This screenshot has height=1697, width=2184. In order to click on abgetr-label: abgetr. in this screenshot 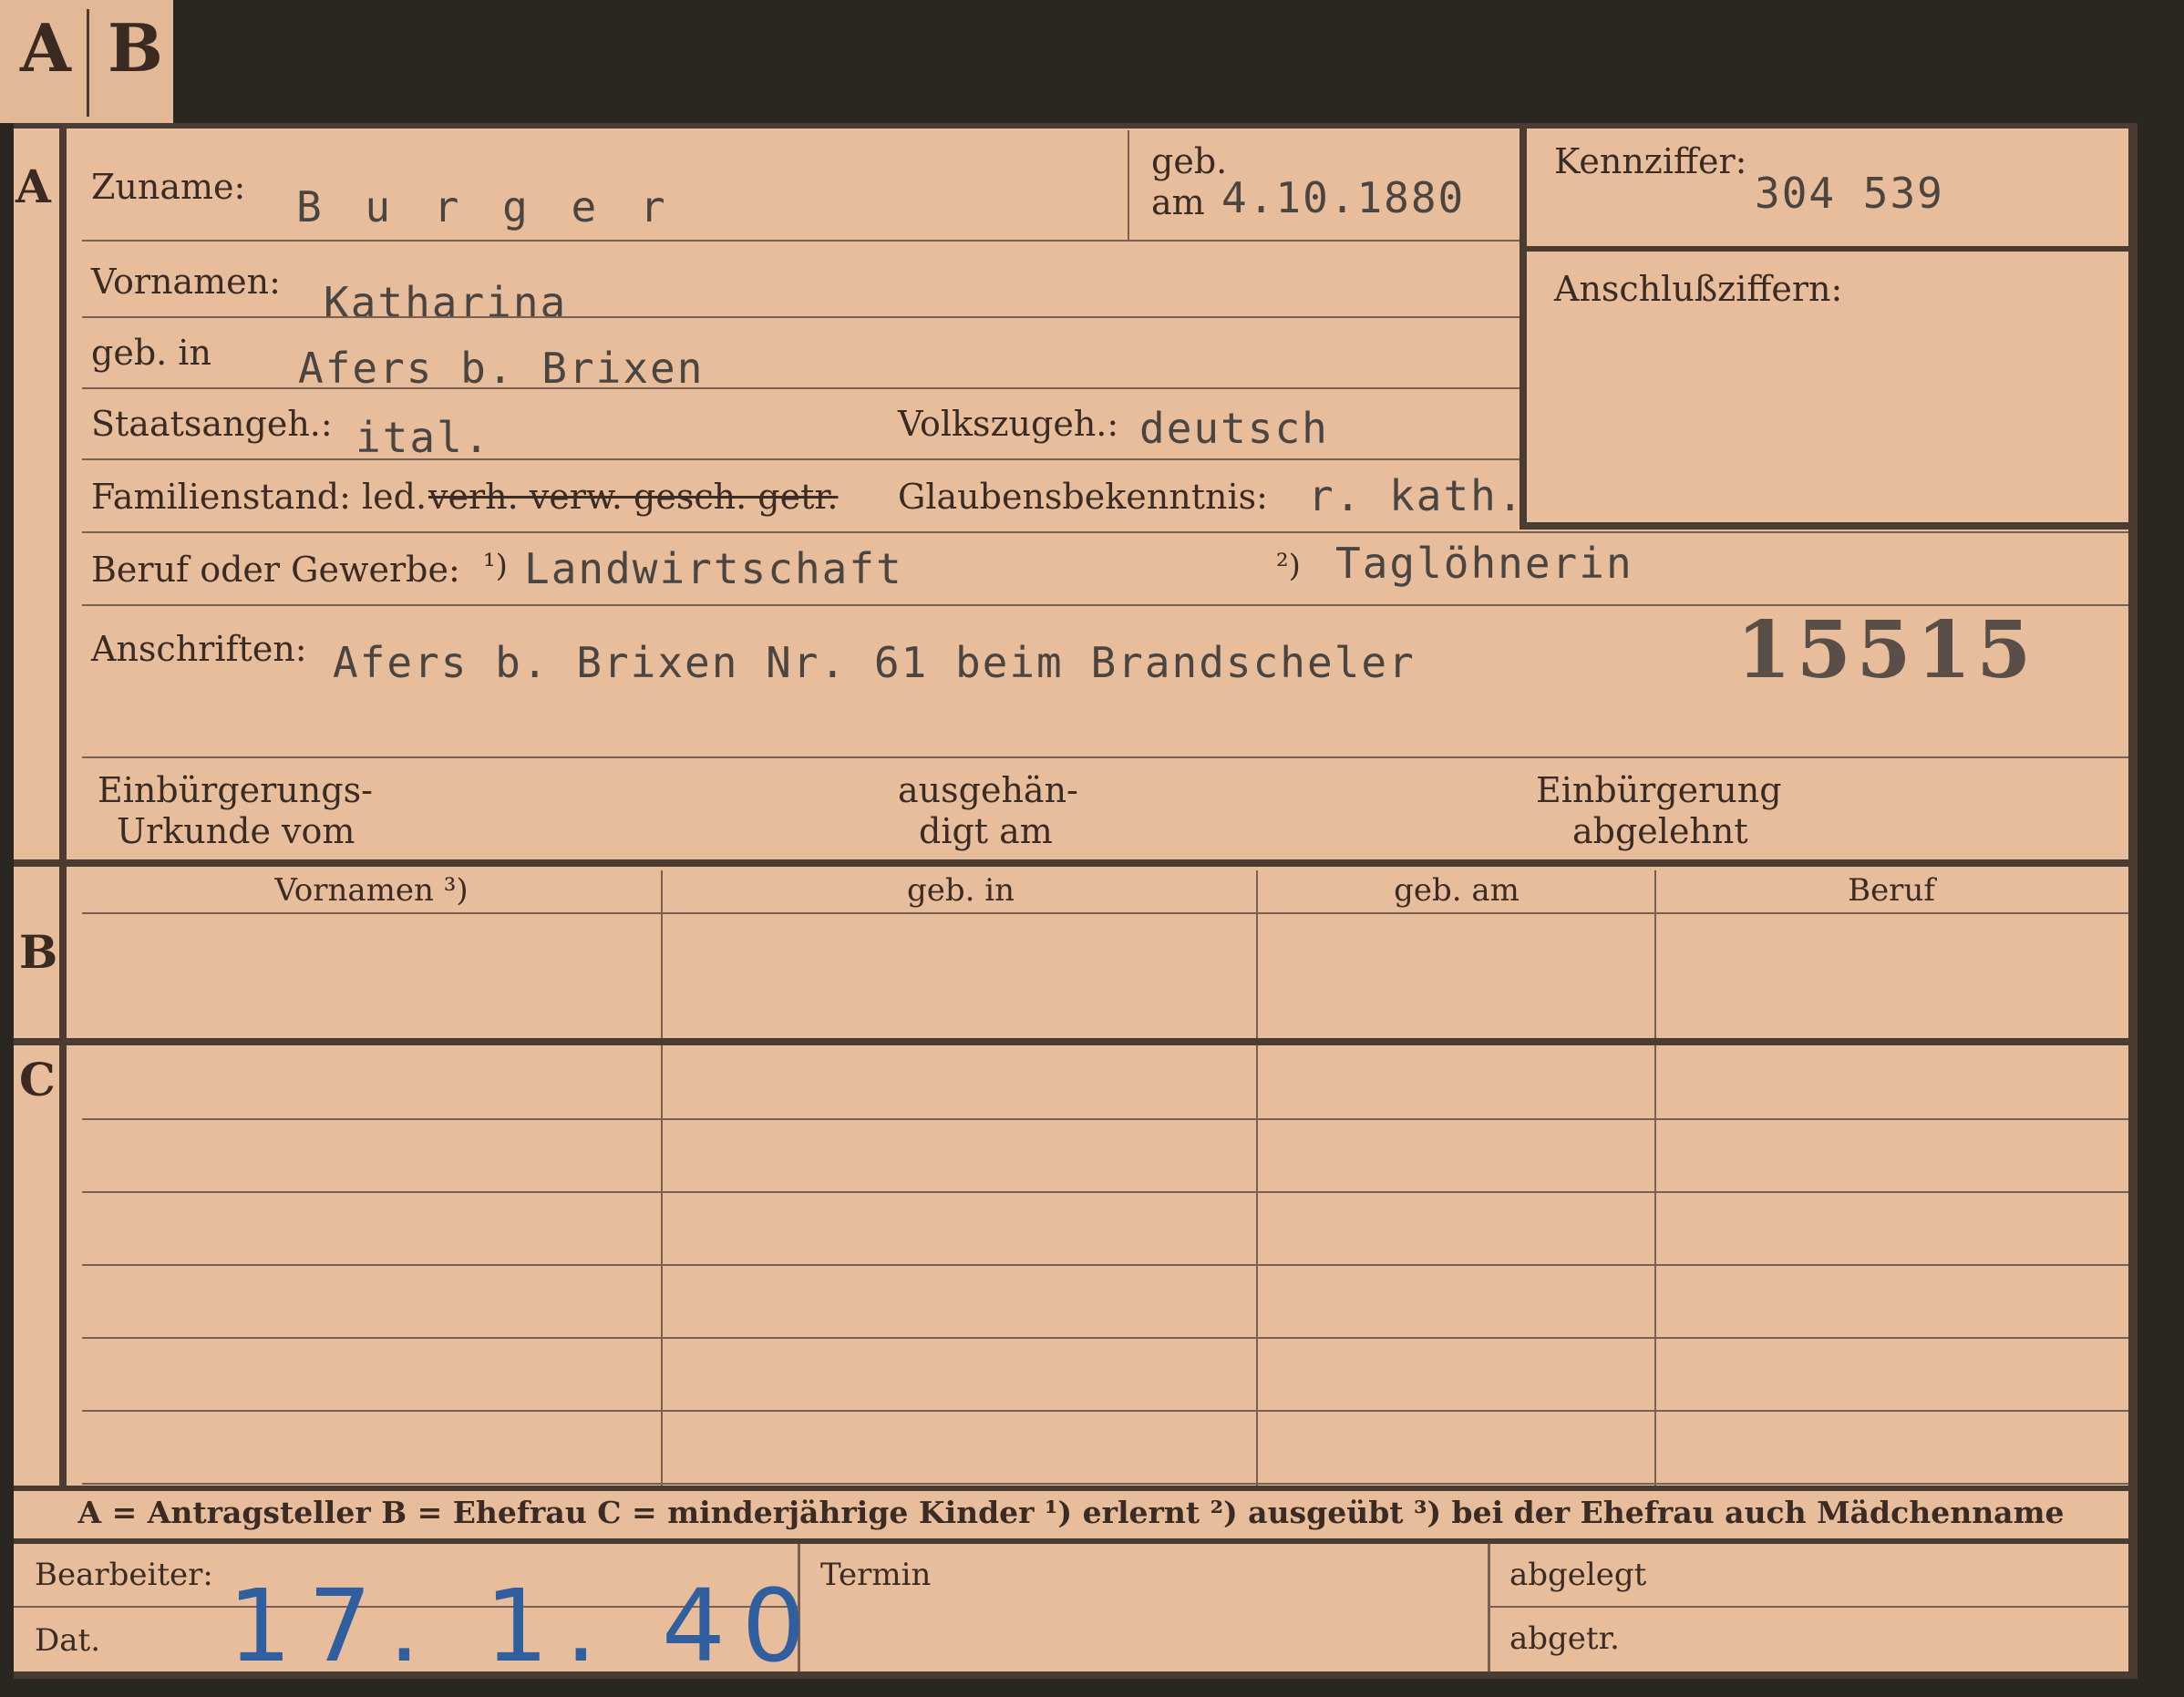, I will do `click(1565, 1638)`.